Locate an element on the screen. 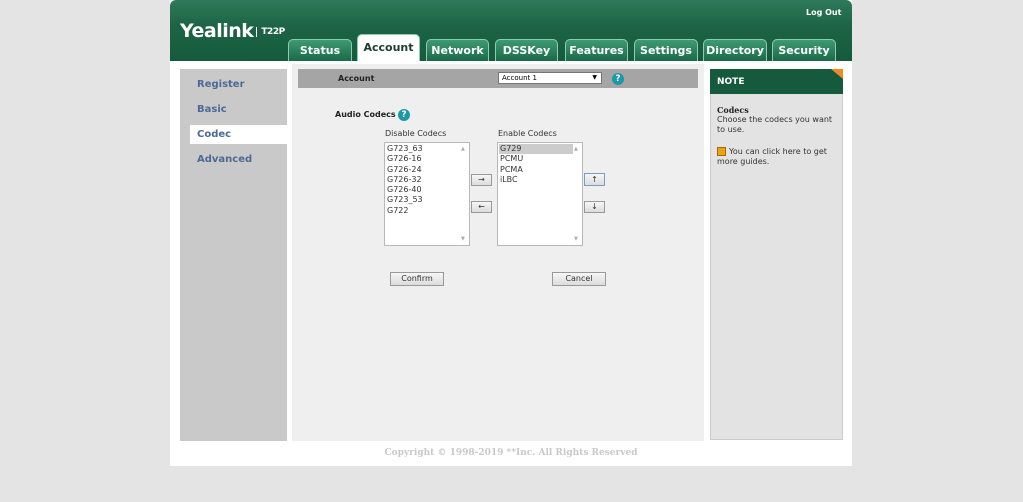 Image resolution: width=1023 pixels, height=502 pixels. sidebar-item-advanced: Advanced is located at coordinates (238, 159).